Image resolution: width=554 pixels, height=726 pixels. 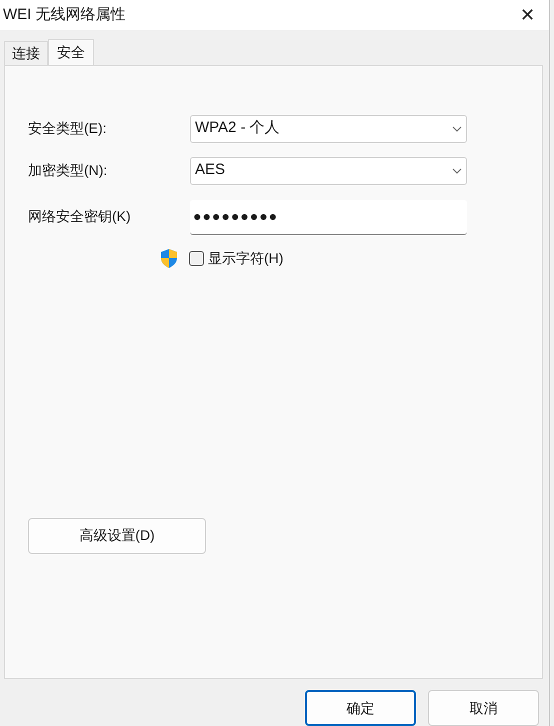 What do you see at coordinates (117, 536) in the screenshot?
I see `advanced-settings-button: 高级设置(D)` at bounding box center [117, 536].